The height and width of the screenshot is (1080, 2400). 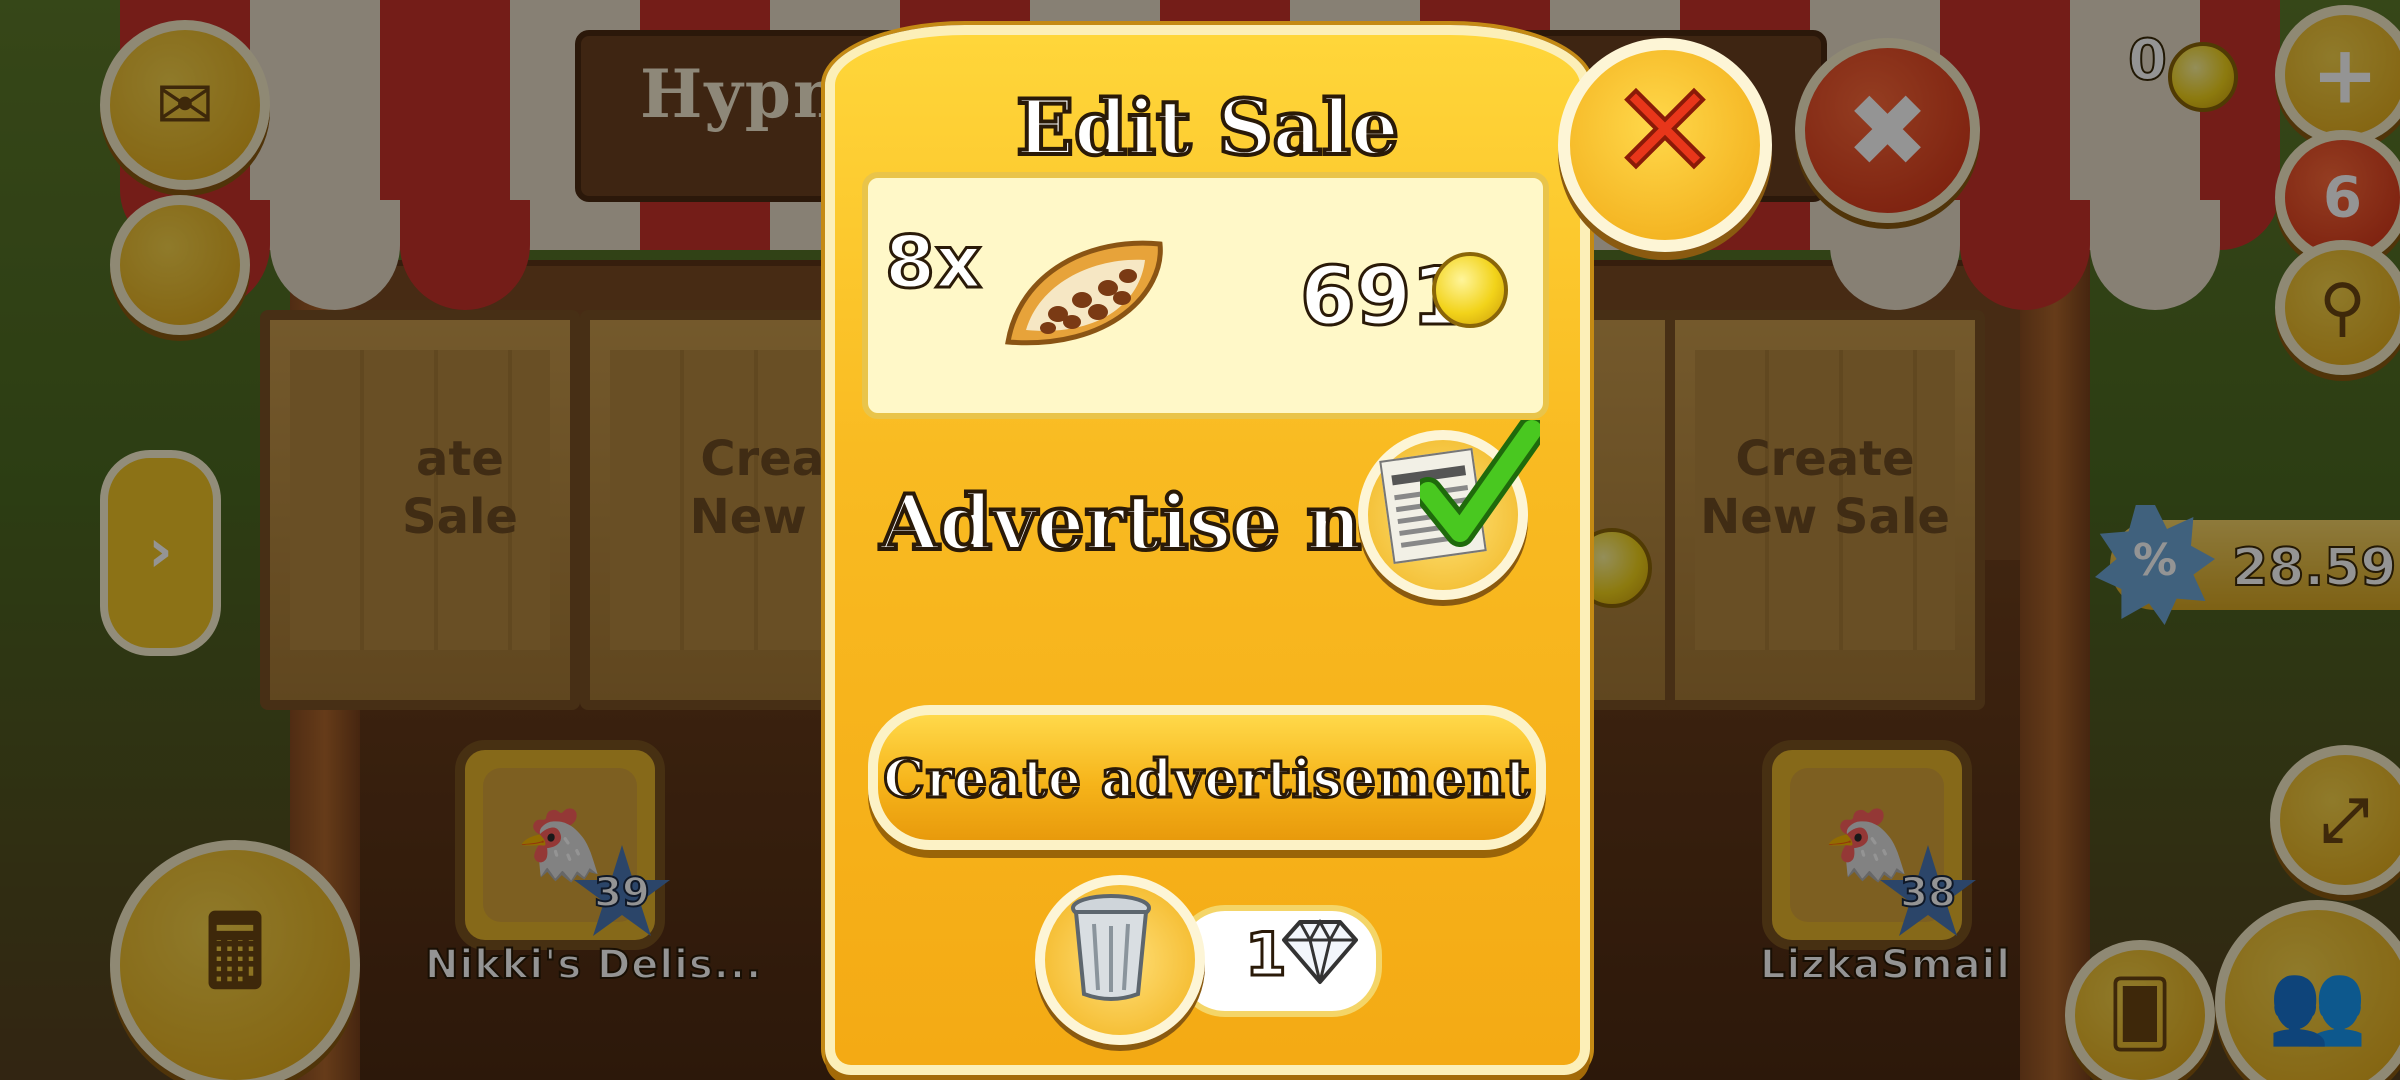 I want to click on close-dialog-button: ✕, so click(x=1665, y=145).